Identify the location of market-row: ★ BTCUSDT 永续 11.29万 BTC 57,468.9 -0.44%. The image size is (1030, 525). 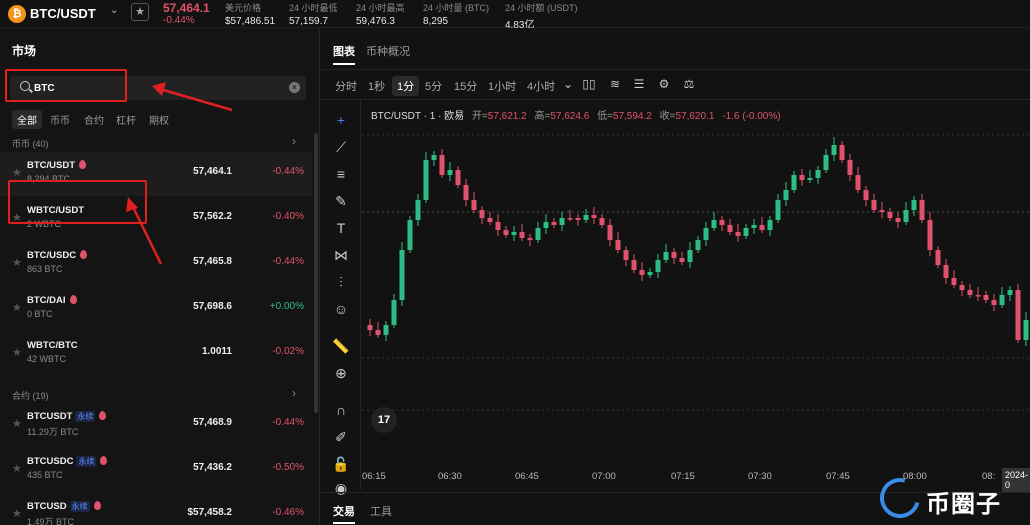
(156, 425).